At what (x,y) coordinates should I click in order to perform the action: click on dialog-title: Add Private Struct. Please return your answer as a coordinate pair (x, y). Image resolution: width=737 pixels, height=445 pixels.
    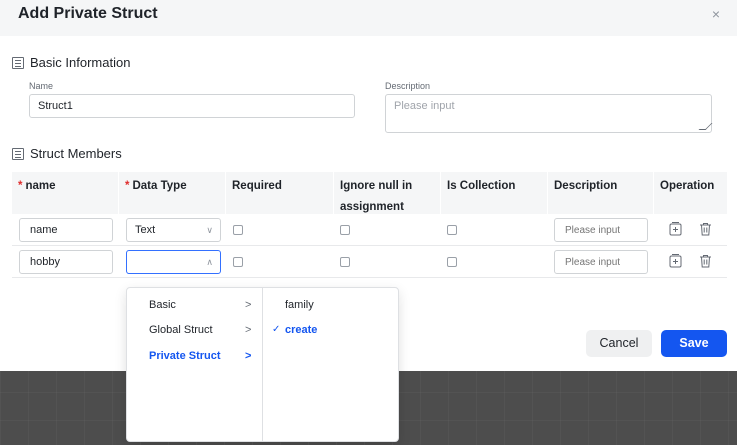
    Looking at the image, I should click on (88, 13).